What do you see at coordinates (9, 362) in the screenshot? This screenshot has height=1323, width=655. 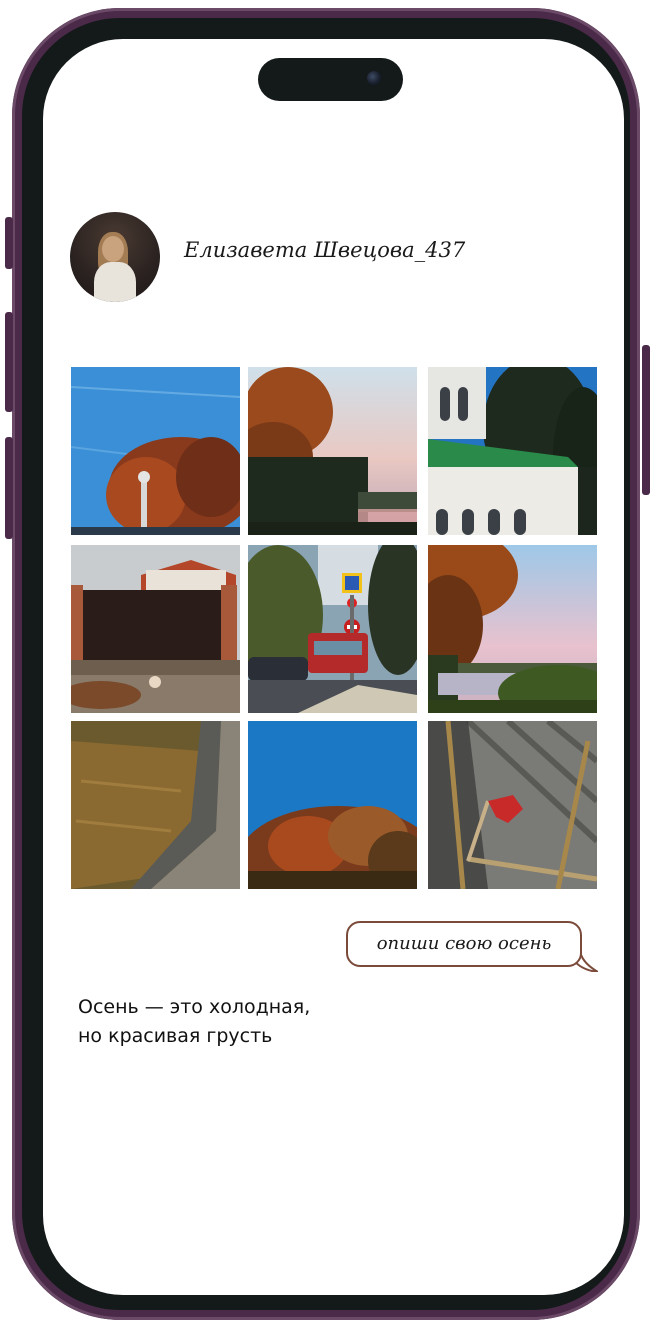 I see `volume-up-button` at bounding box center [9, 362].